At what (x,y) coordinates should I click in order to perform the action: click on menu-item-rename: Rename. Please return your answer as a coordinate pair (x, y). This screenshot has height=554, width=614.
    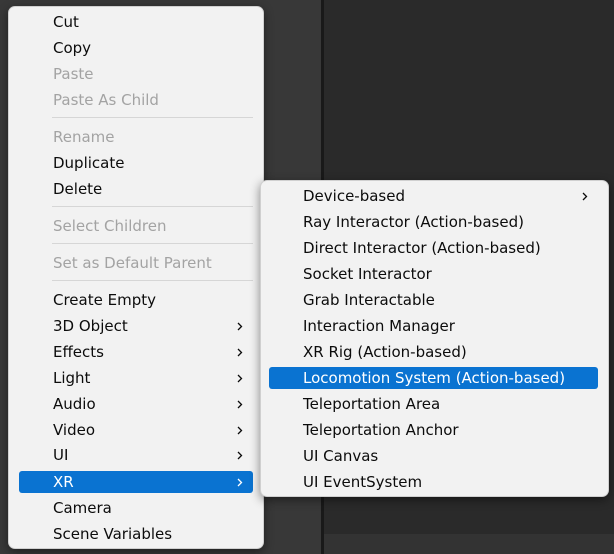
    Looking at the image, I should click on (136, 137).